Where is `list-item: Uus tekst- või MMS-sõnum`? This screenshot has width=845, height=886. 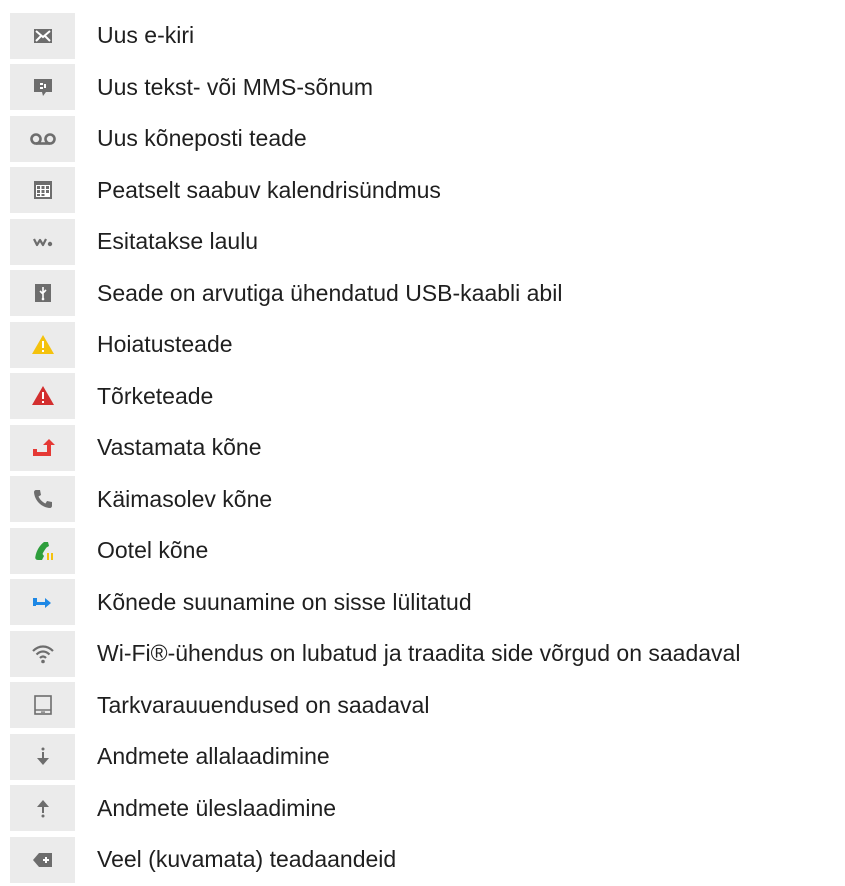
list-item: Uus tekst- või MMS-sõnum is located at coordinates (425, 88).